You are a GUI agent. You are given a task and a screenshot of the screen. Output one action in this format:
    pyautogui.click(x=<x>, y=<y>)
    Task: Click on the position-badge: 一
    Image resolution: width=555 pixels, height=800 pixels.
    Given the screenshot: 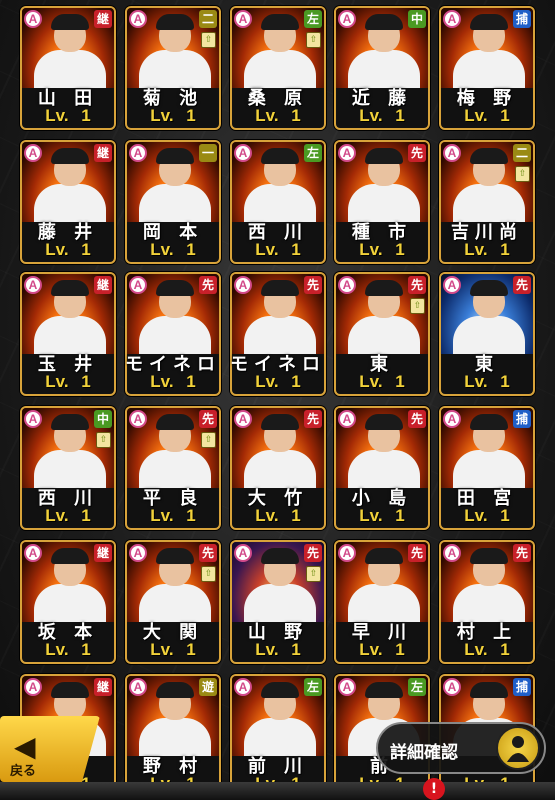 What is the action you would take?
    pyautogui.click(x=208, y=153)
    